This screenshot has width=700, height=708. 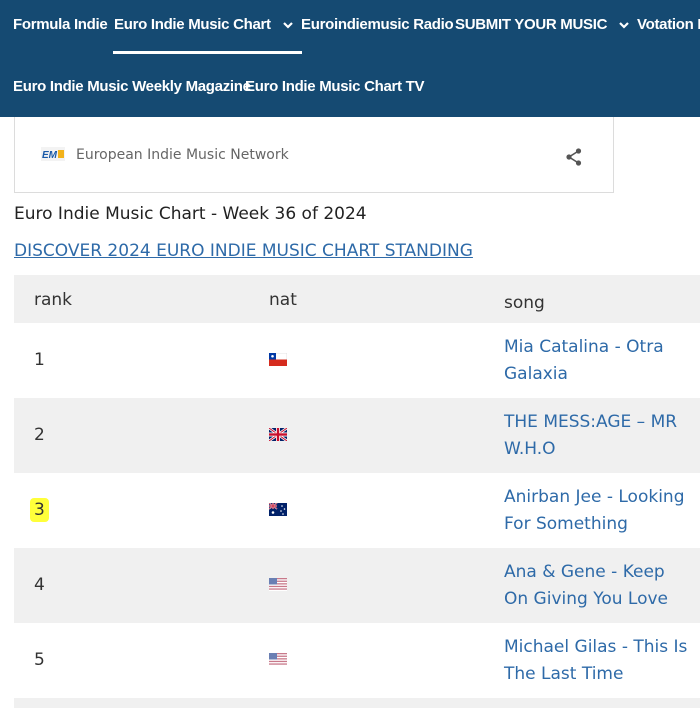 What do you see at coordinates (53, 300) in the screenshot?
I see `header-rank: rank` at bounding box center [53, 300].